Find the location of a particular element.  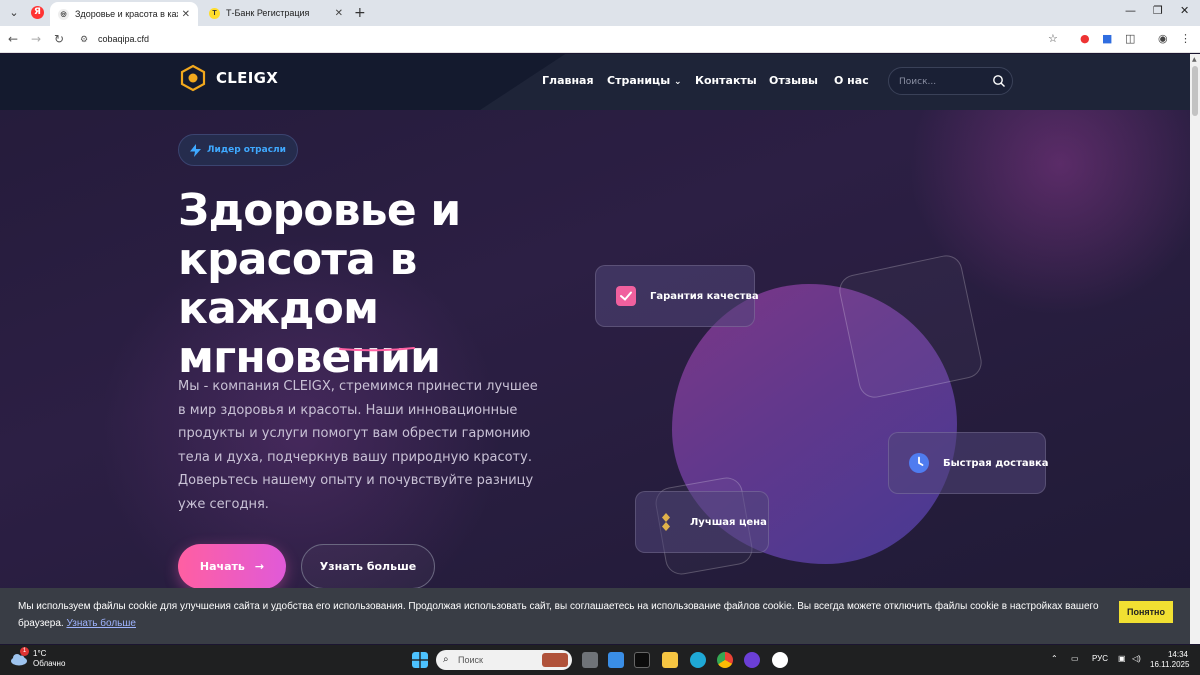

feature-label: Быстрая доставка is located at coordinates (996, 463).